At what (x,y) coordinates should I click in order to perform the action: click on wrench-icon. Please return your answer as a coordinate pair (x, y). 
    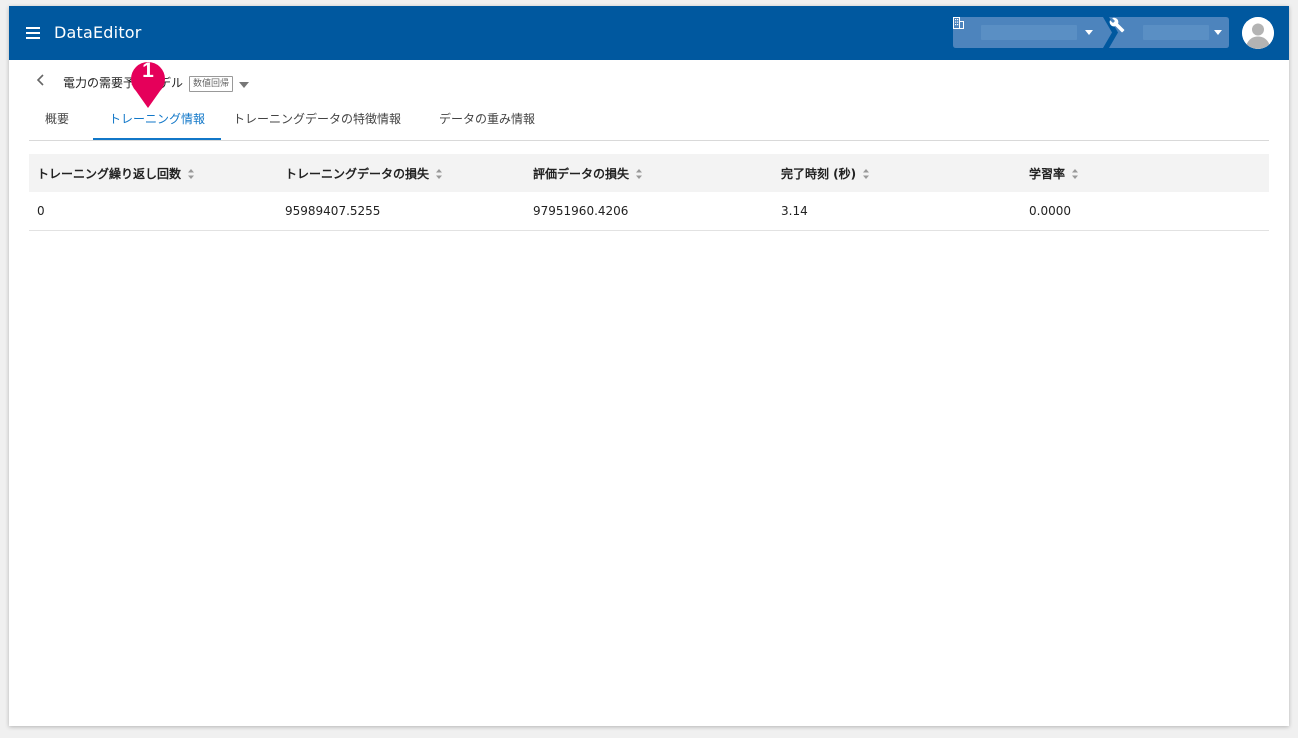
    Looking at the image, I should click on (1117, 25).